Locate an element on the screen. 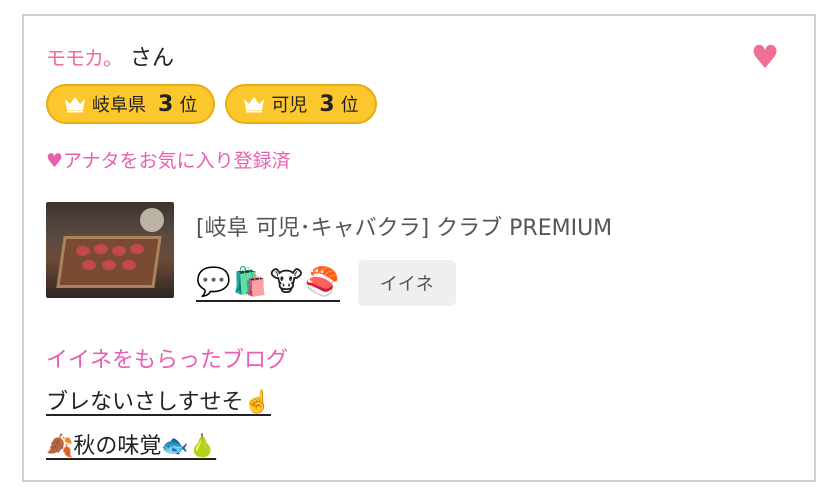 This screenshot has width=840, height=488. shopping-bags-icon: 🛍️ is located at coordinates (250, 281).